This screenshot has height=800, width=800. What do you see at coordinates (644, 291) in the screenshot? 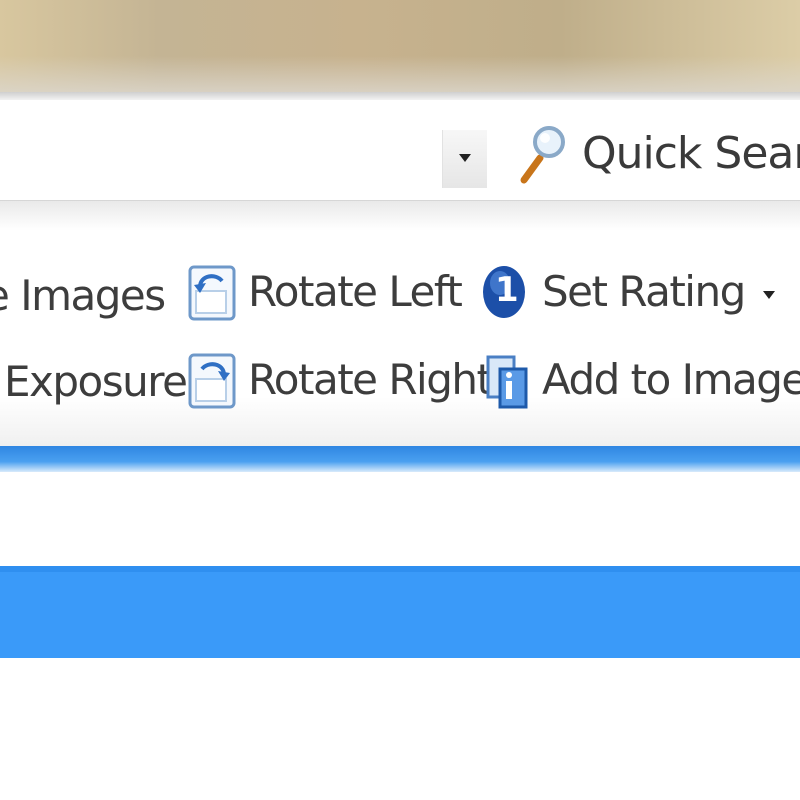
I see `set-rating-label: Set Rating` at bounding box center [644, 291].